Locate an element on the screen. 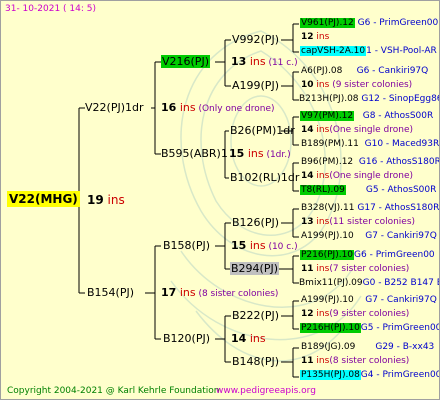 This screenshot has width=440, height=400. gen4-7-sire: B189(JG).09 G29 - B-xx43 is located at coordinates (367, 347).